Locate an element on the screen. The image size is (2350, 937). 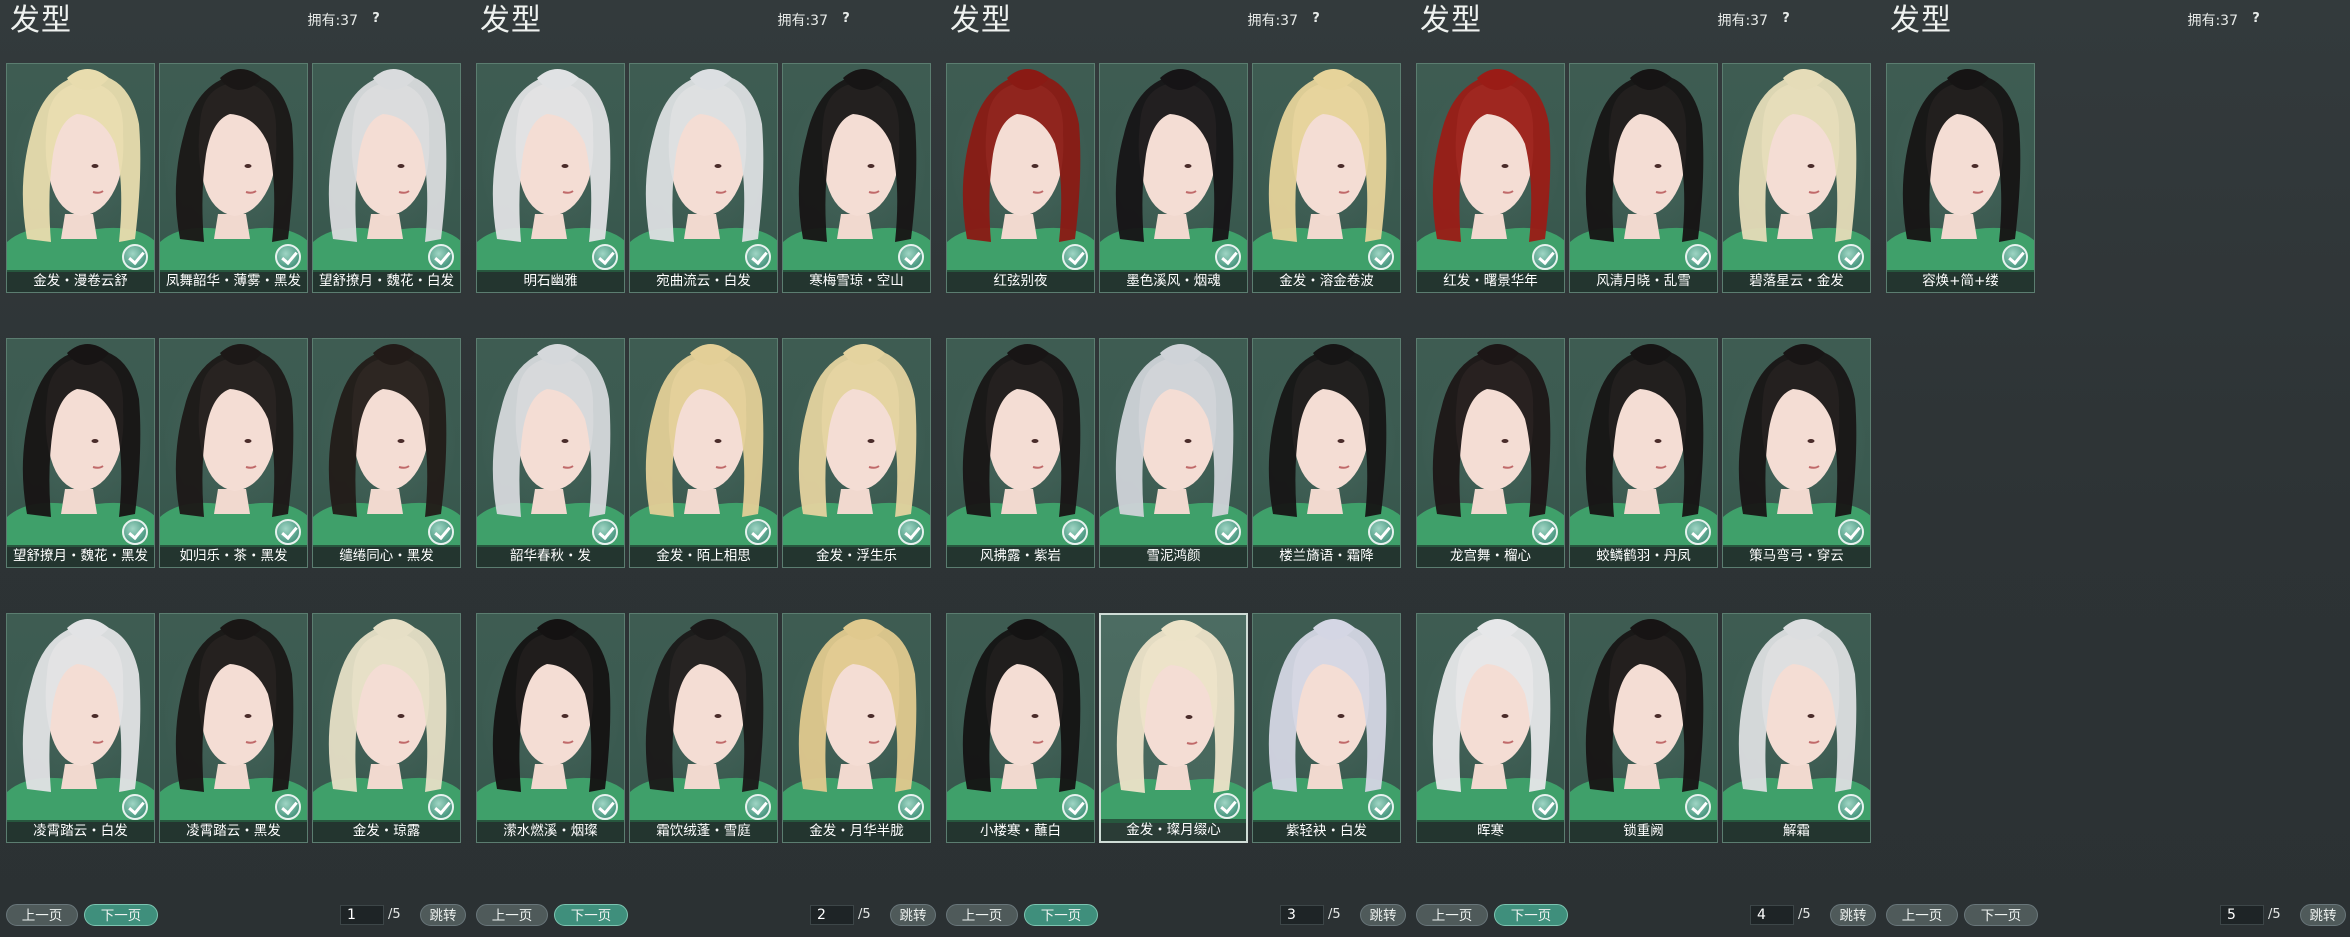
hairstyle-name: 紫轻袂・白发 is located at coordinates (1326, 831).